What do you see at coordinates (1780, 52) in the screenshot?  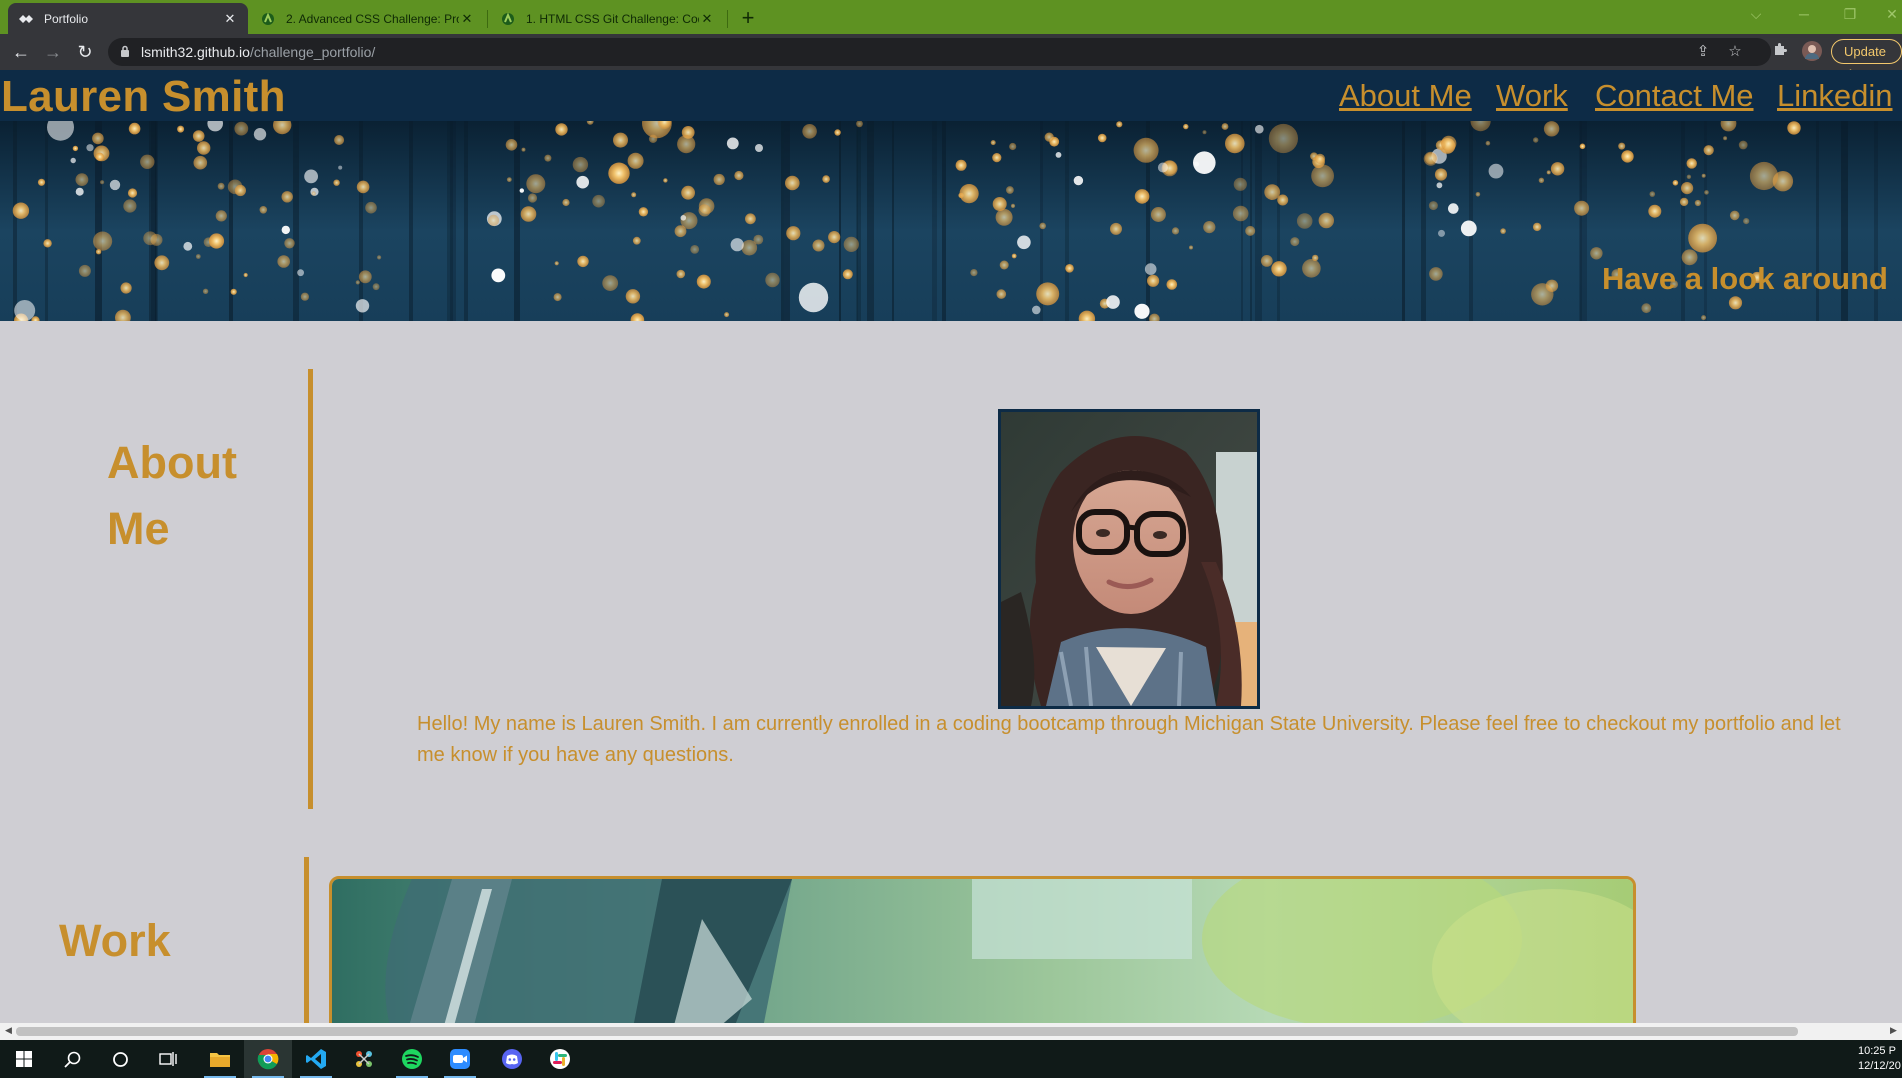 I see `extensions-puzzle-icon` at bounding box center [1780, 52].